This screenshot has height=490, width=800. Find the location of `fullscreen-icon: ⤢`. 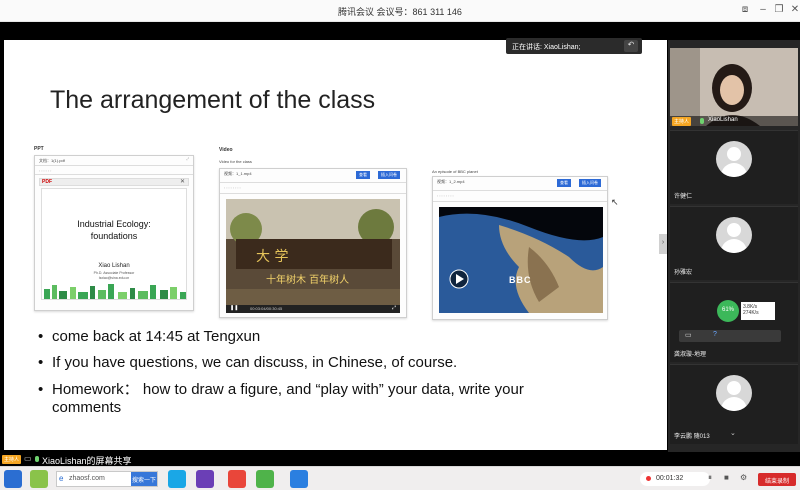

fullscreen-icon: ⤢ is located at coordinates (394, 308).